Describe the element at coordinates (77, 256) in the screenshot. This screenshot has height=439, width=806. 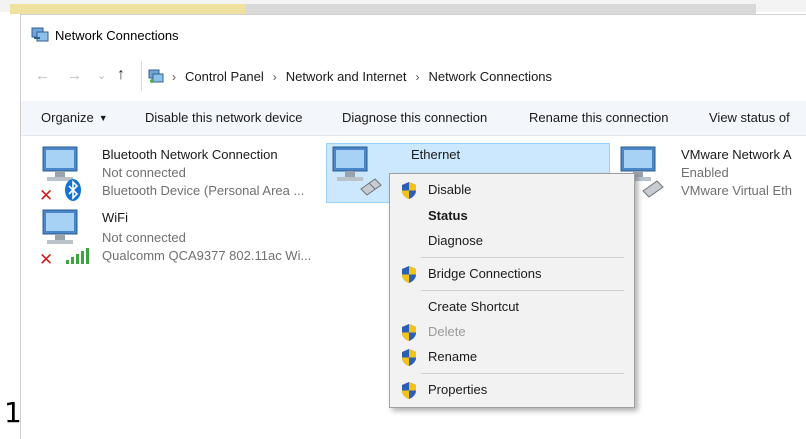
I see `wifi-signal-icon` at that location.